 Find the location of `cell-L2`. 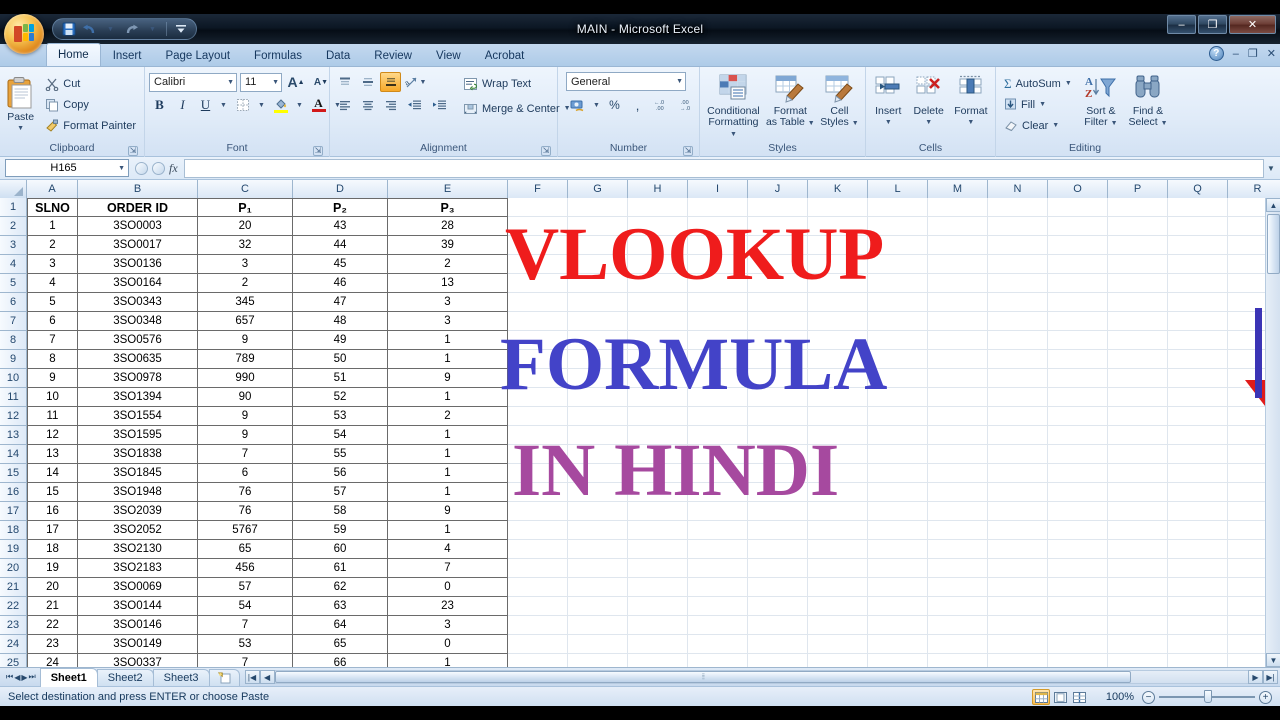

cell-L2 is located at coordinates (898, 226).